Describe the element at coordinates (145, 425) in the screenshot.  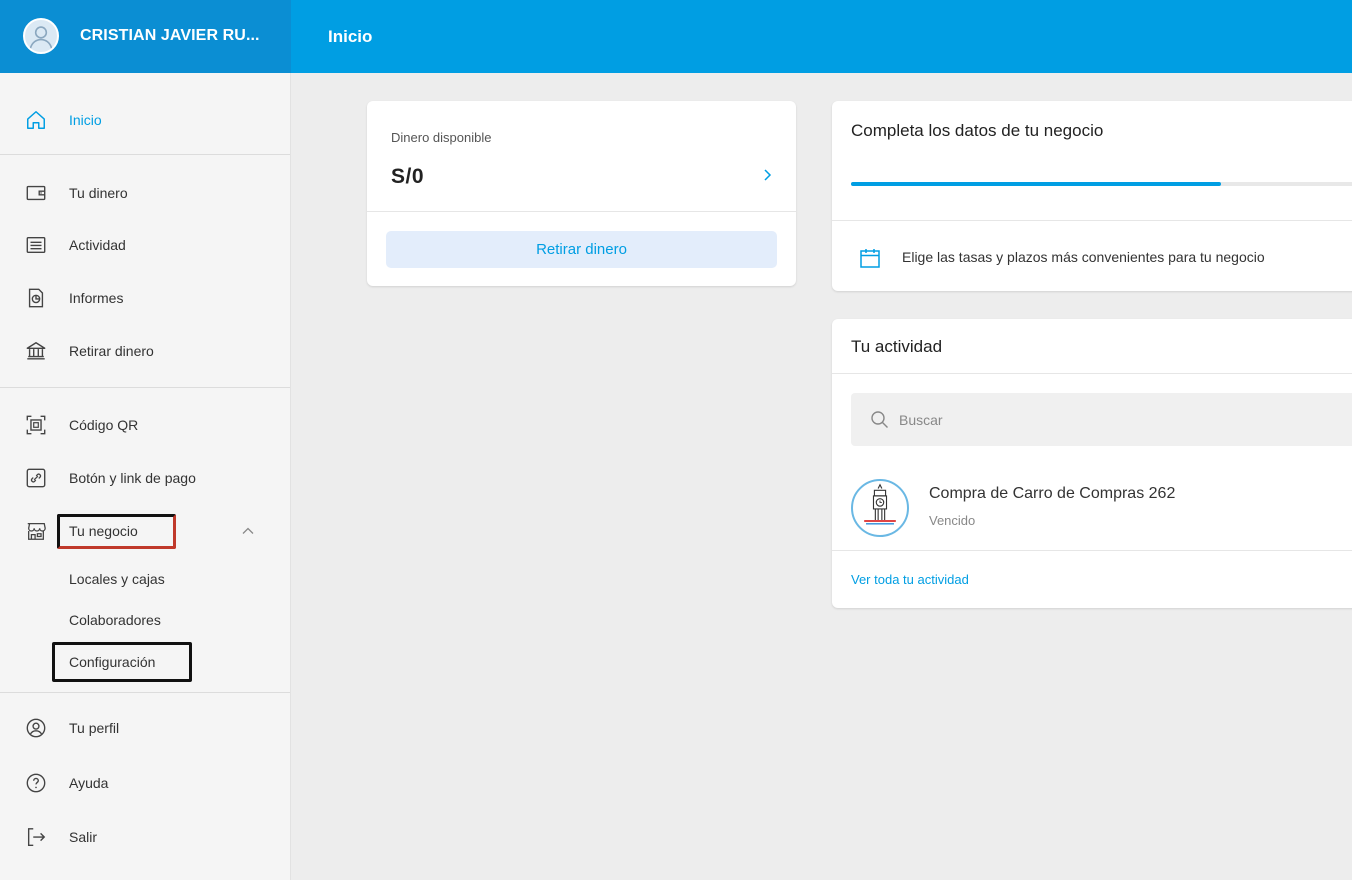
I see `sidebar-item-codigo-qr: Código QR` at that location.